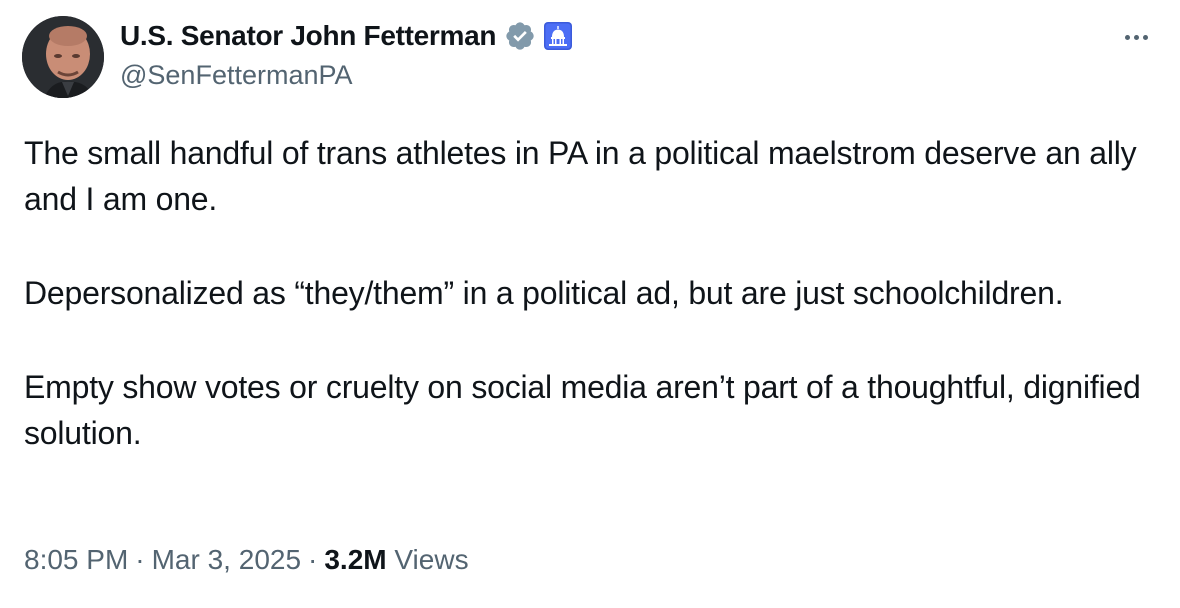 The height and width of the screenshot is (608, 1180). What do you see at coordinates (236, 75) in the screenshot?
I see `author-handle: @SenFettermanPA` at bounding box center [236, 75].